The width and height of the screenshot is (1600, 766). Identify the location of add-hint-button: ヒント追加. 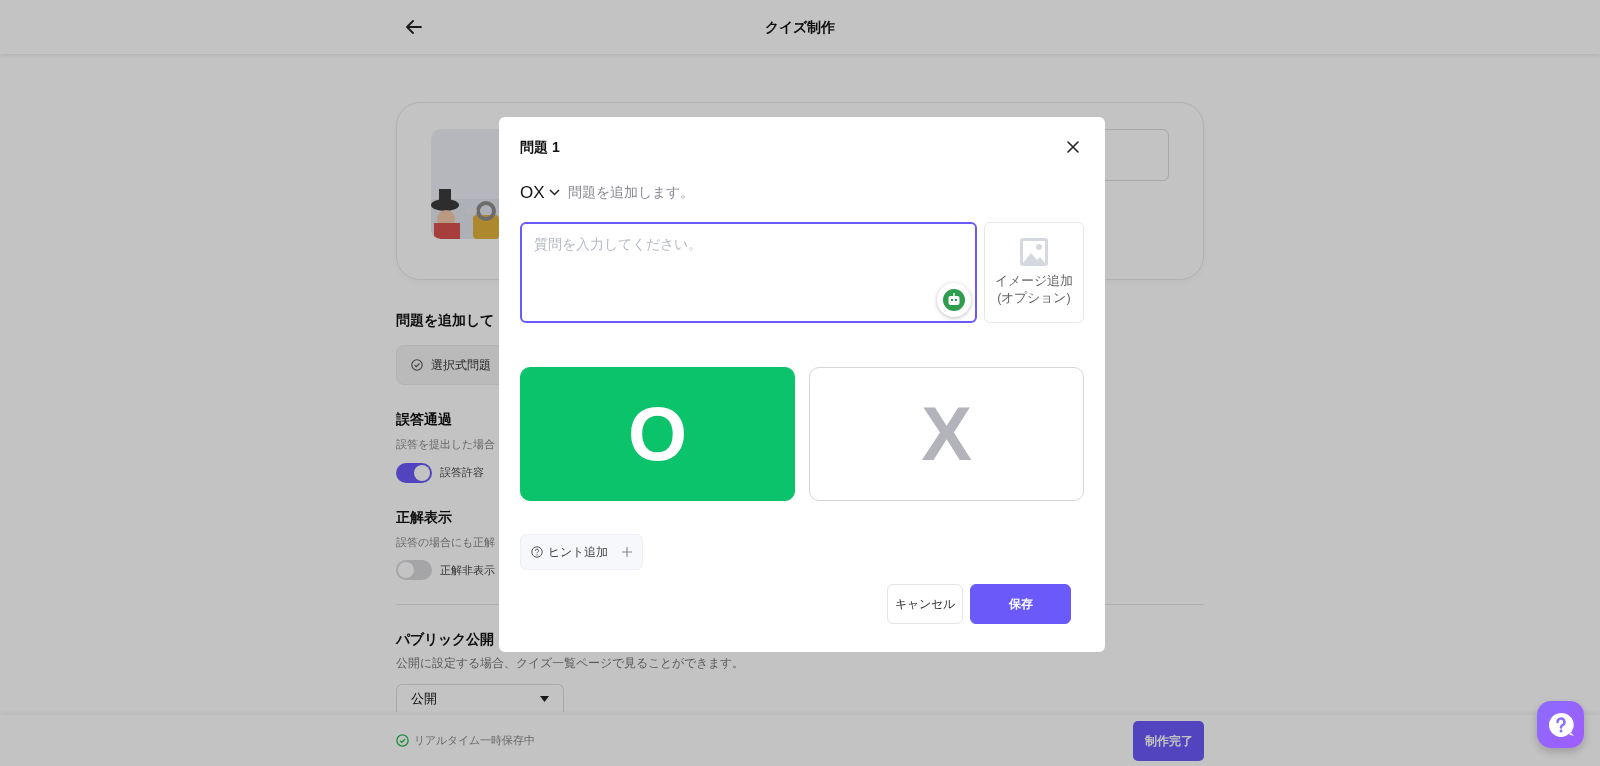
(581, 551).